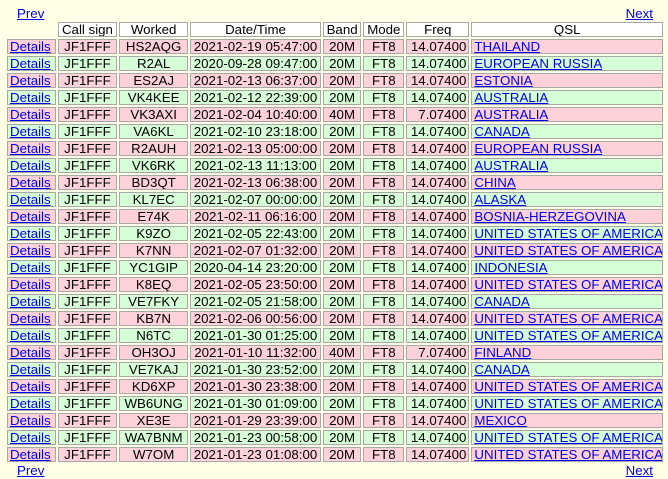 This screenshot has height=479, width=668. I want to click on worked-cell: VA6KL, so click(154, 131).